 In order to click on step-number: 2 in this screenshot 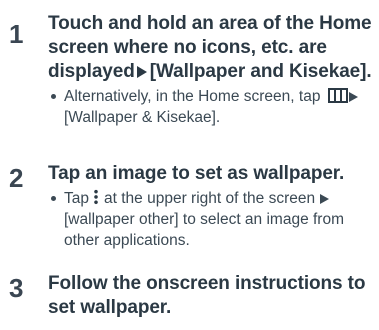, I will do `click(16, 178)`.